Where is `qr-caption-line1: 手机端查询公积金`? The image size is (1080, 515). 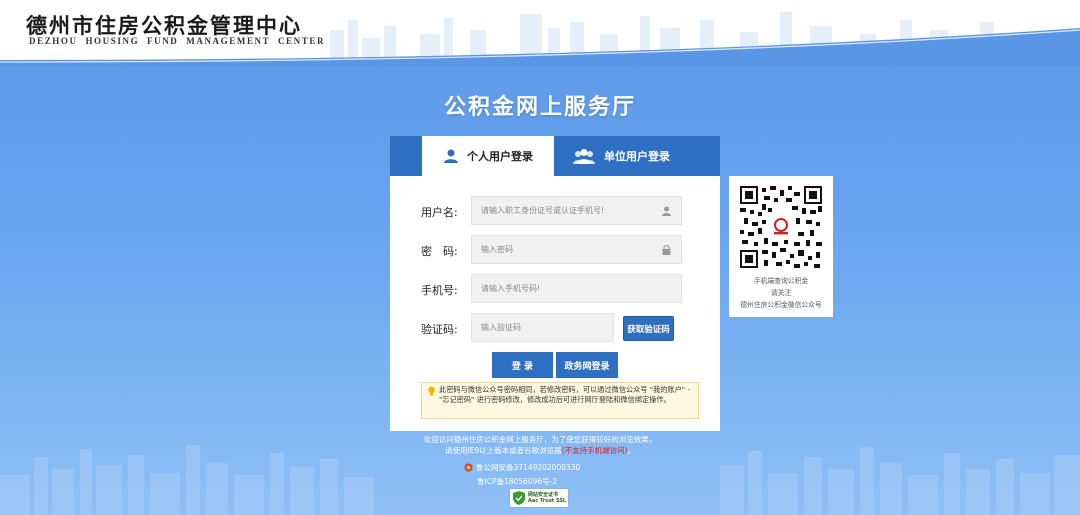
qr-caption-line1: 手机端查询公积金 is located at coordinates (781, 281).